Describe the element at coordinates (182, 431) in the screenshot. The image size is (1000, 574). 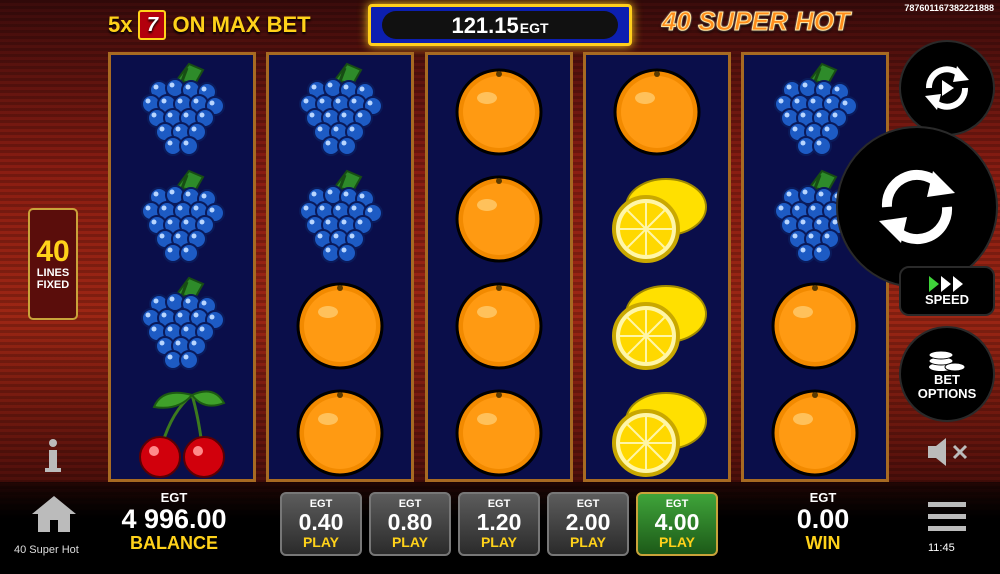
I see `cherries-symbol` at that location.